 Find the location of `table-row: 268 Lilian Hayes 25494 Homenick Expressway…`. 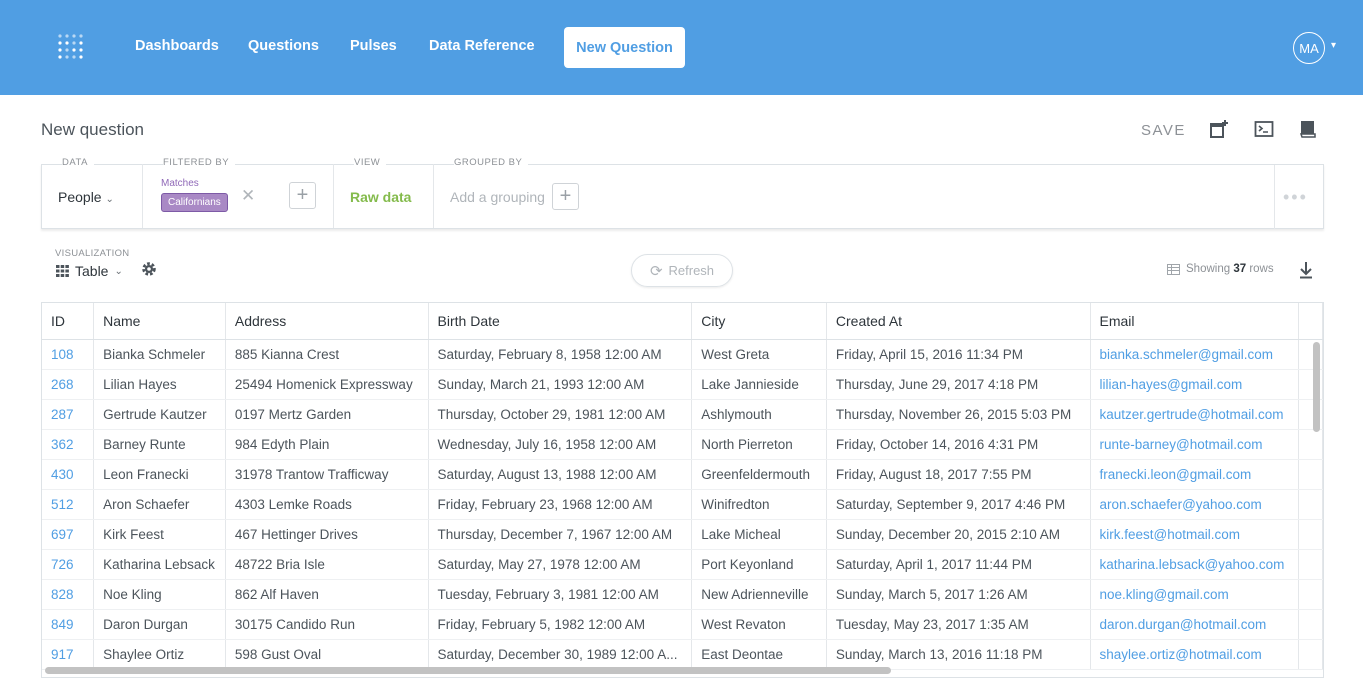

table-row: 268 Lilian Hayes 25494 Homenick Expressway… is located at coordinates (682, 384).